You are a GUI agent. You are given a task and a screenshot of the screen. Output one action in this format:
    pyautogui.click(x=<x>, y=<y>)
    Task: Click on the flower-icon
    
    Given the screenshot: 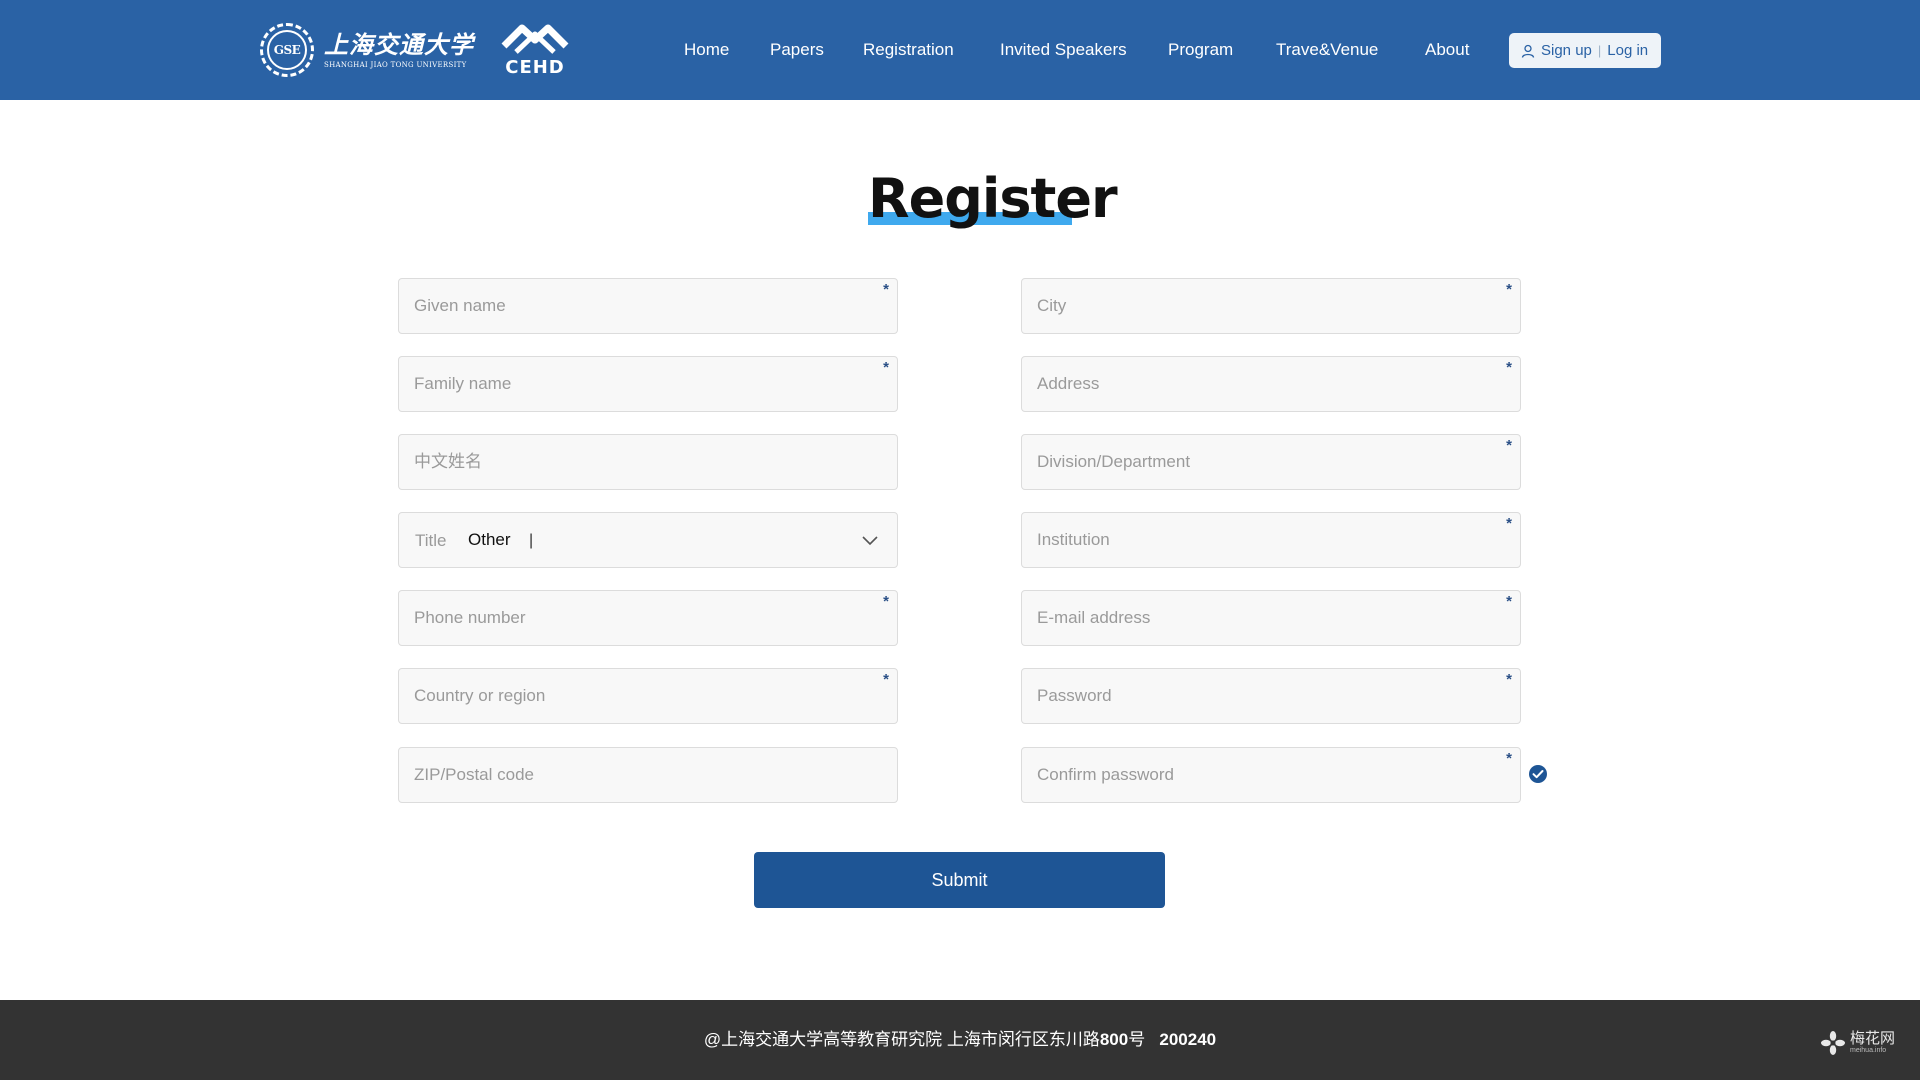 What is the action you would take?
    pyautogui.click(x=1833, y=1043)
    